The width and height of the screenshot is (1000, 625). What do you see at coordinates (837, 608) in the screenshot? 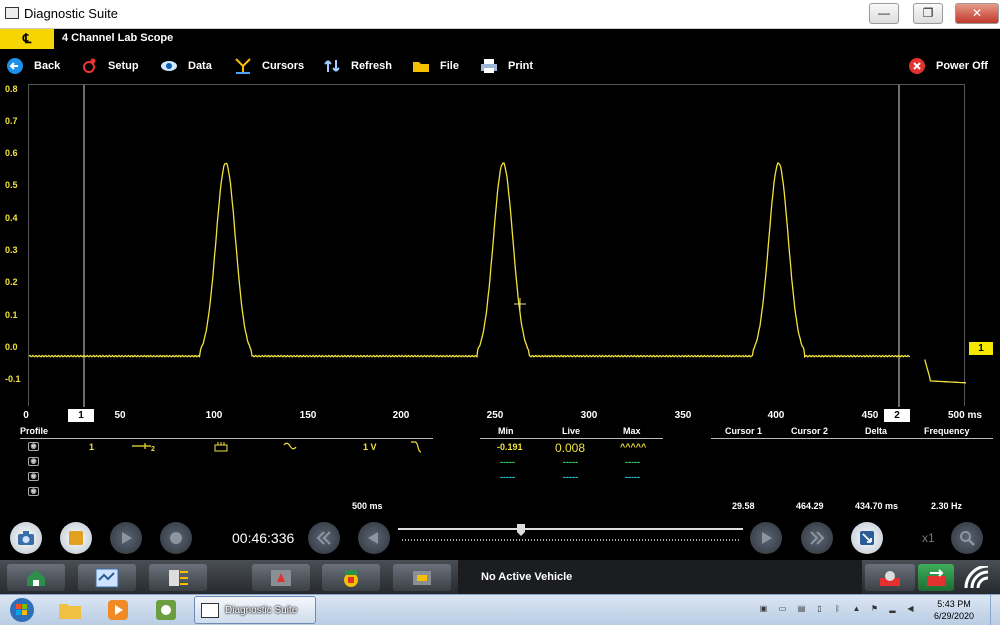
I see `tray-bluetooth-icon: ᛒ` at bounding box center [837, 608].